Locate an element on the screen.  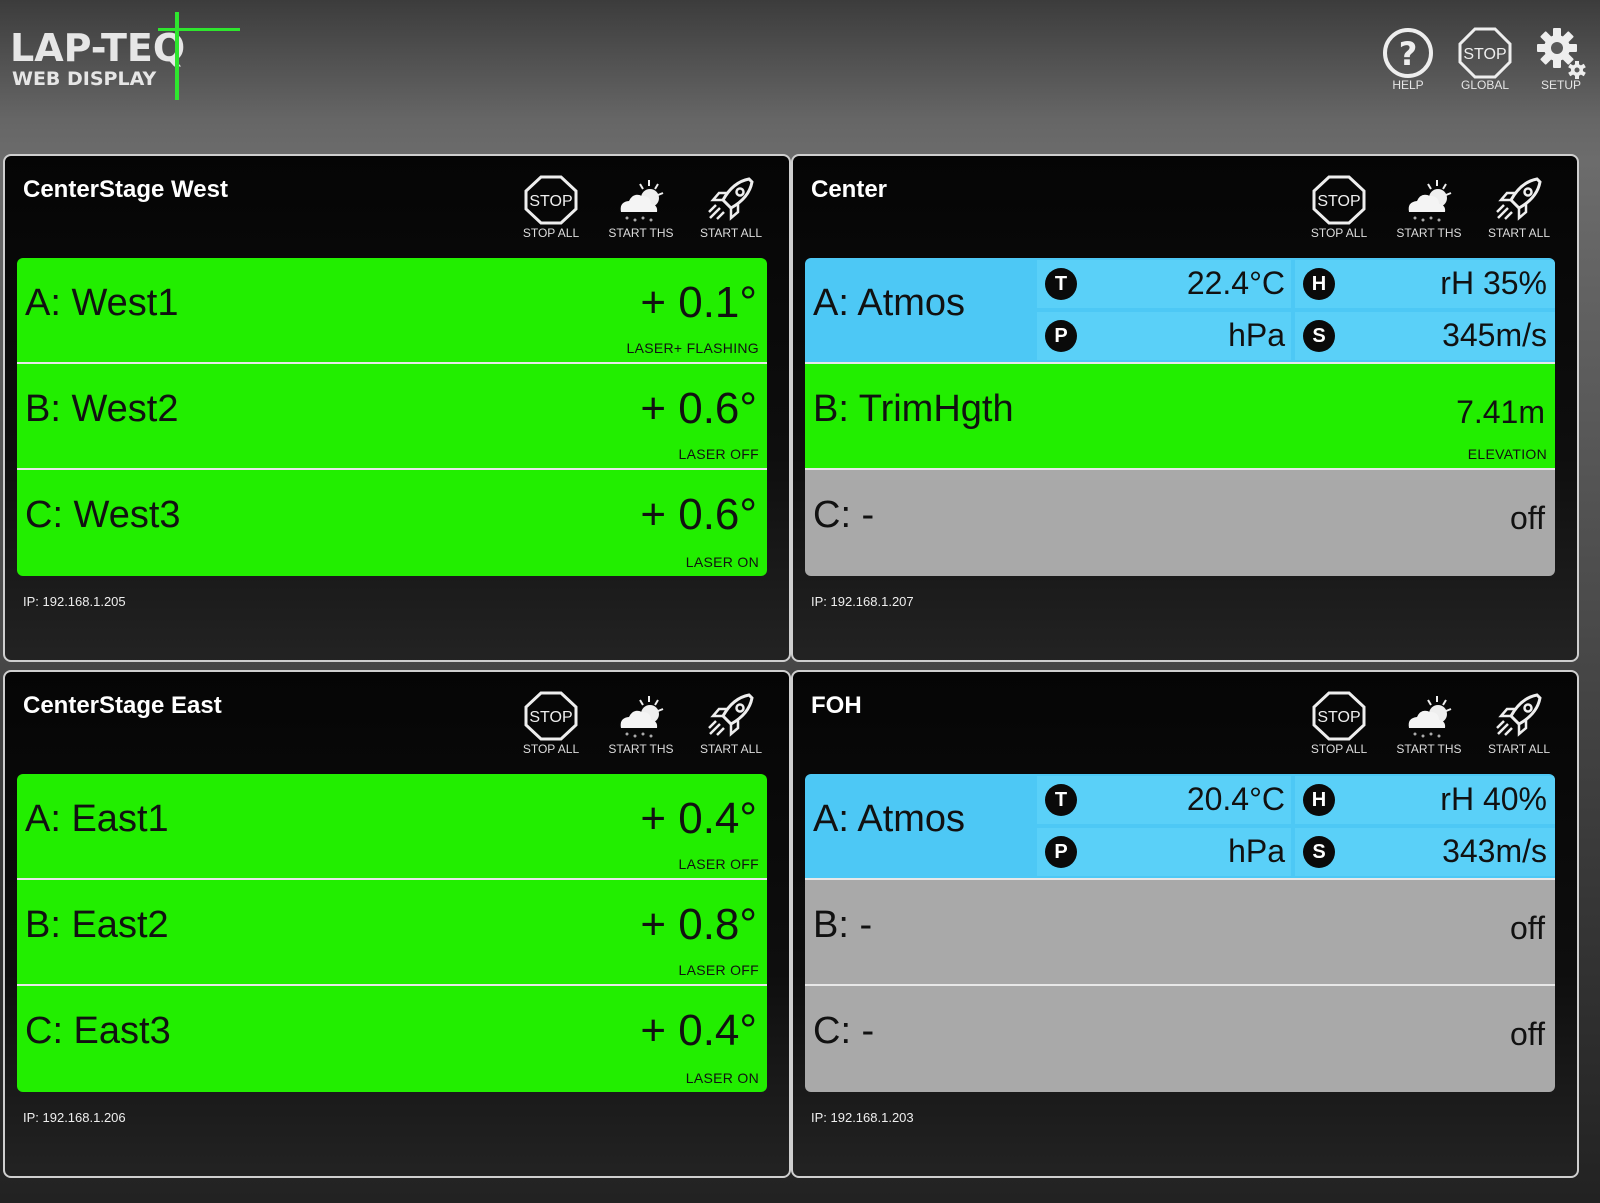
temperature-value: 22.4°C is located at coordinates (1235, 283).